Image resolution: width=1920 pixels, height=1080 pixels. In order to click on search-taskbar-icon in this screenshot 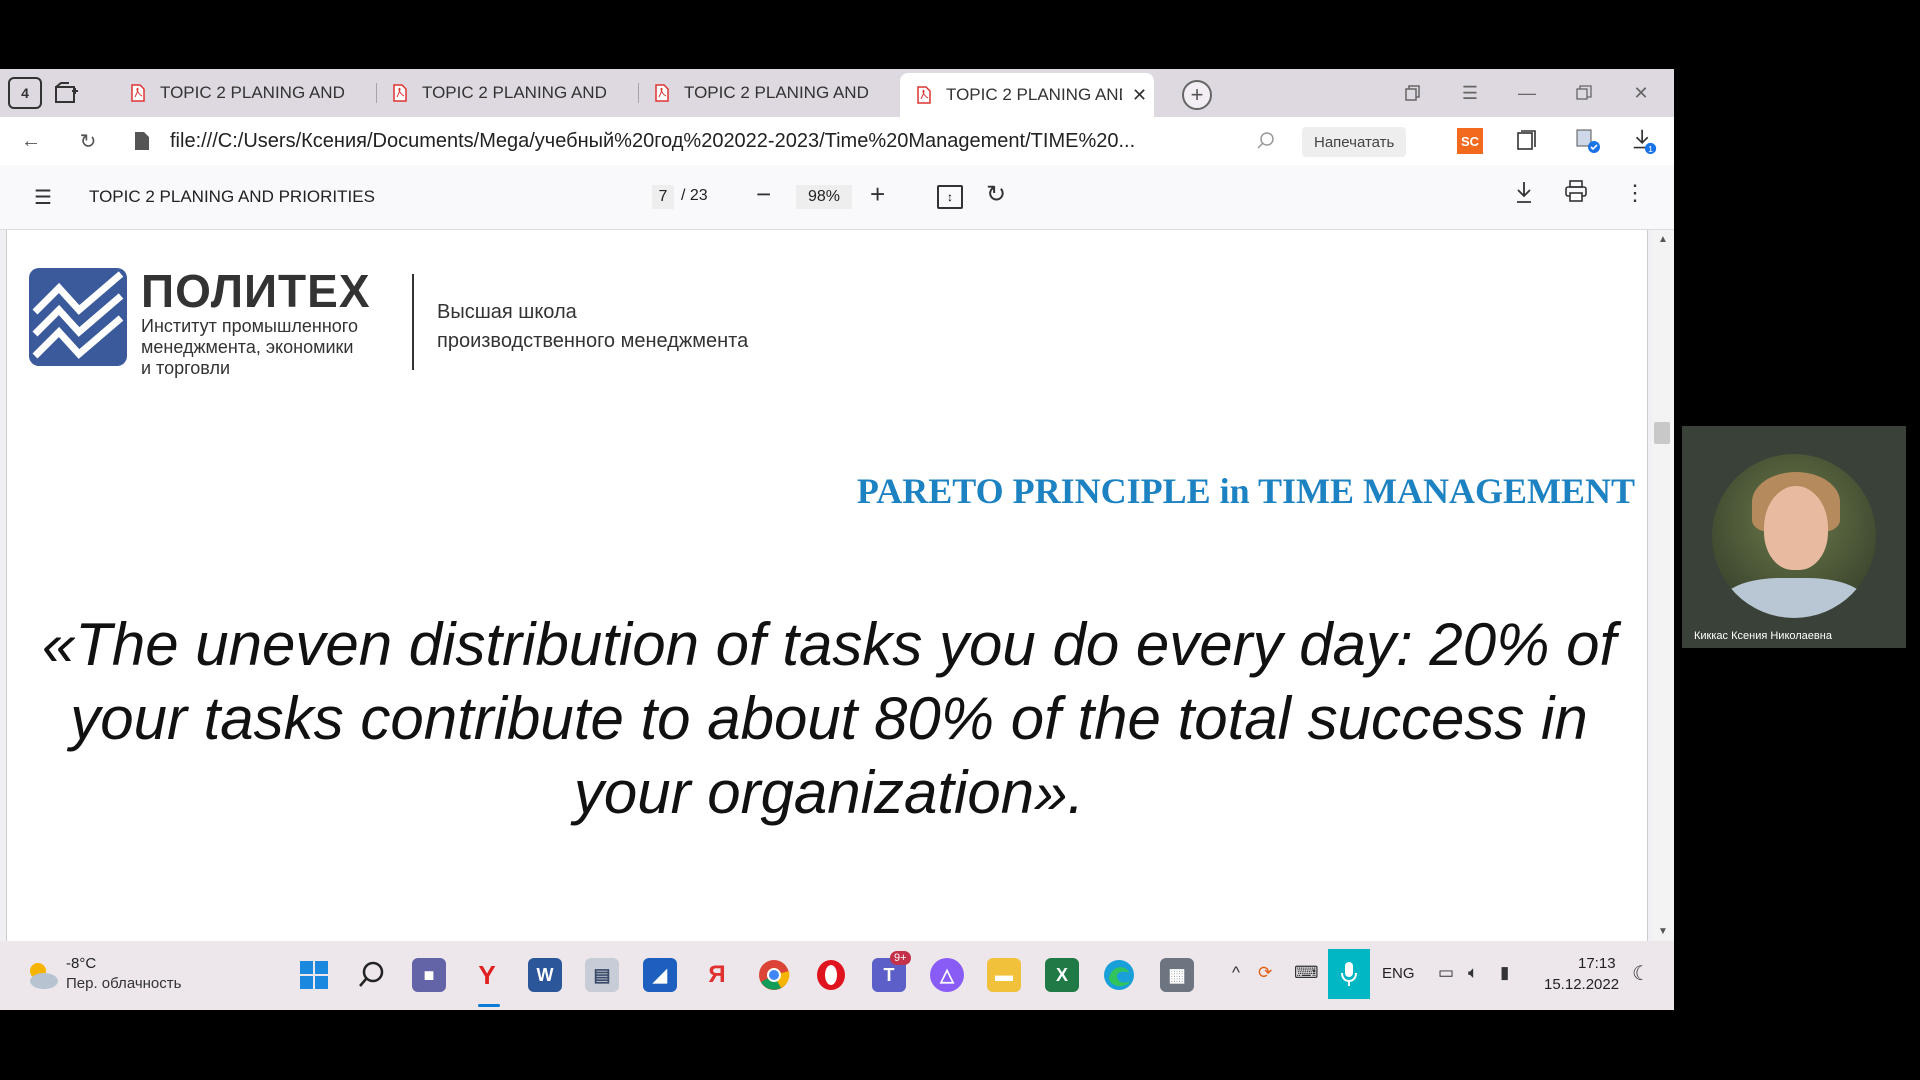, I will do `click(372, 975)`.